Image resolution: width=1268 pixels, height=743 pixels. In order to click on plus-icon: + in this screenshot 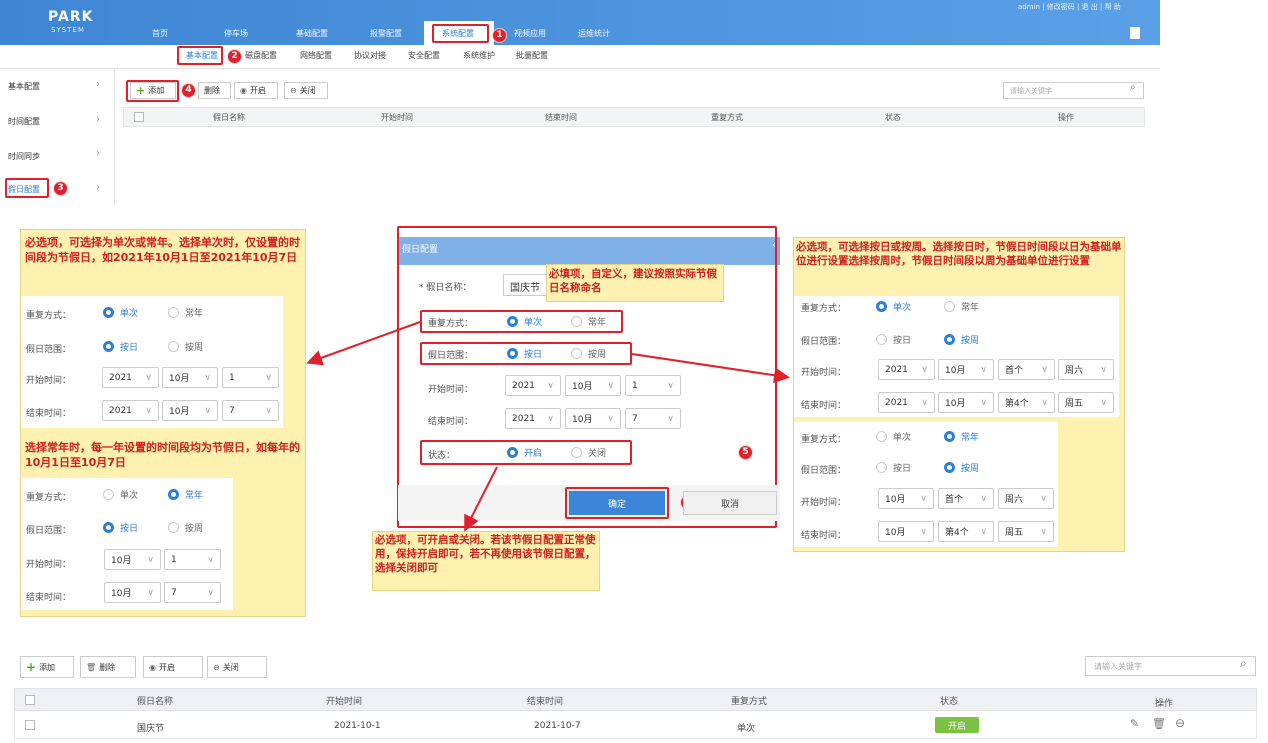, I will do `click(31, 667)`.